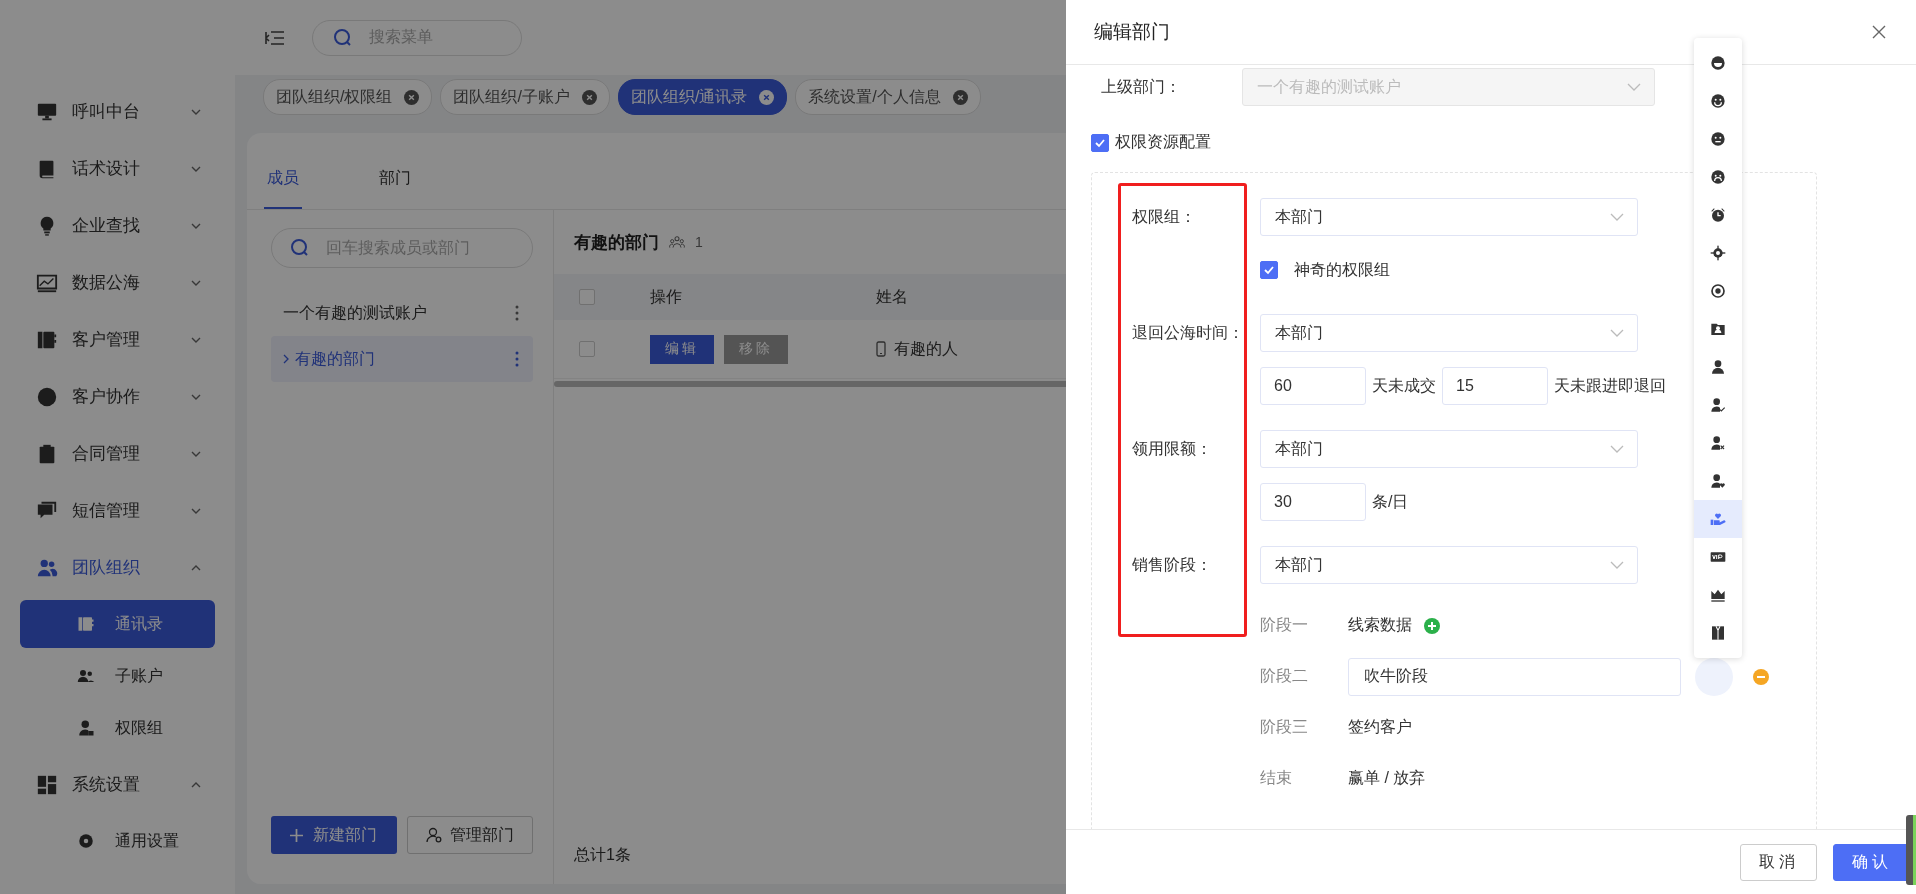 This screenshot has width=1916, height=894. I want to click on section-tab: 成员, so click(283, 188).